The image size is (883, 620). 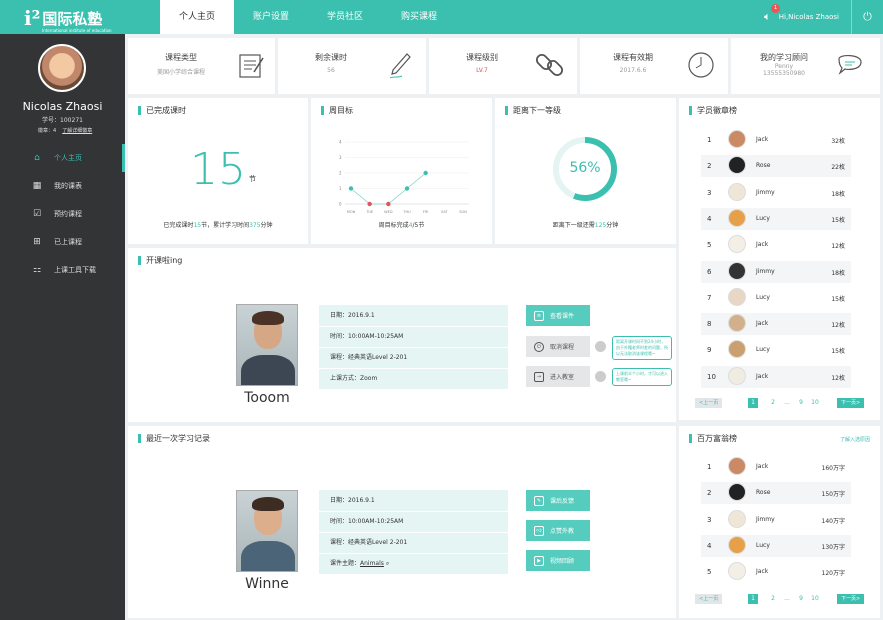 I want to click on rank-count: 22枚, so click(x=838, y=168).